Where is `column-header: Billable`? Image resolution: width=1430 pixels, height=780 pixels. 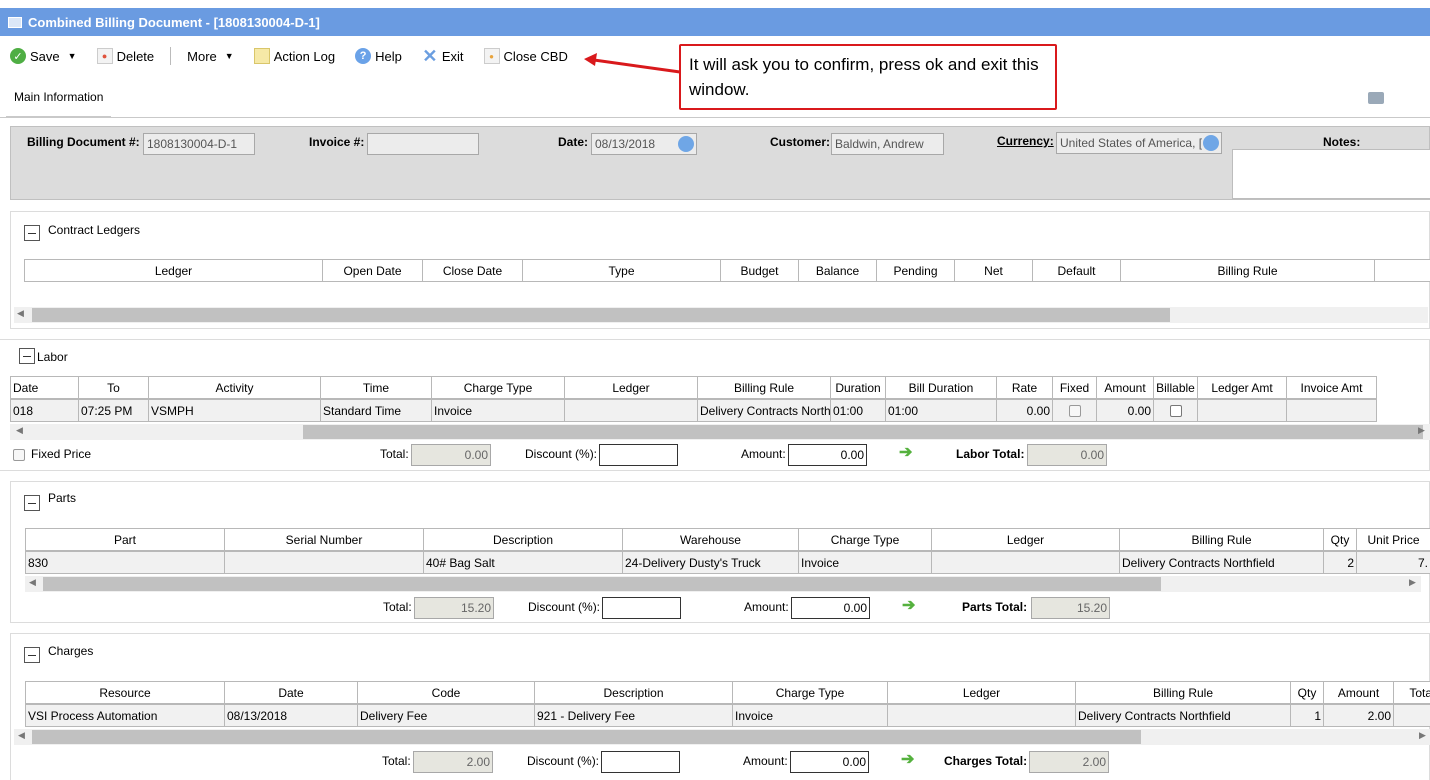 column-header: Billable is located at coordinates (1176, 387).